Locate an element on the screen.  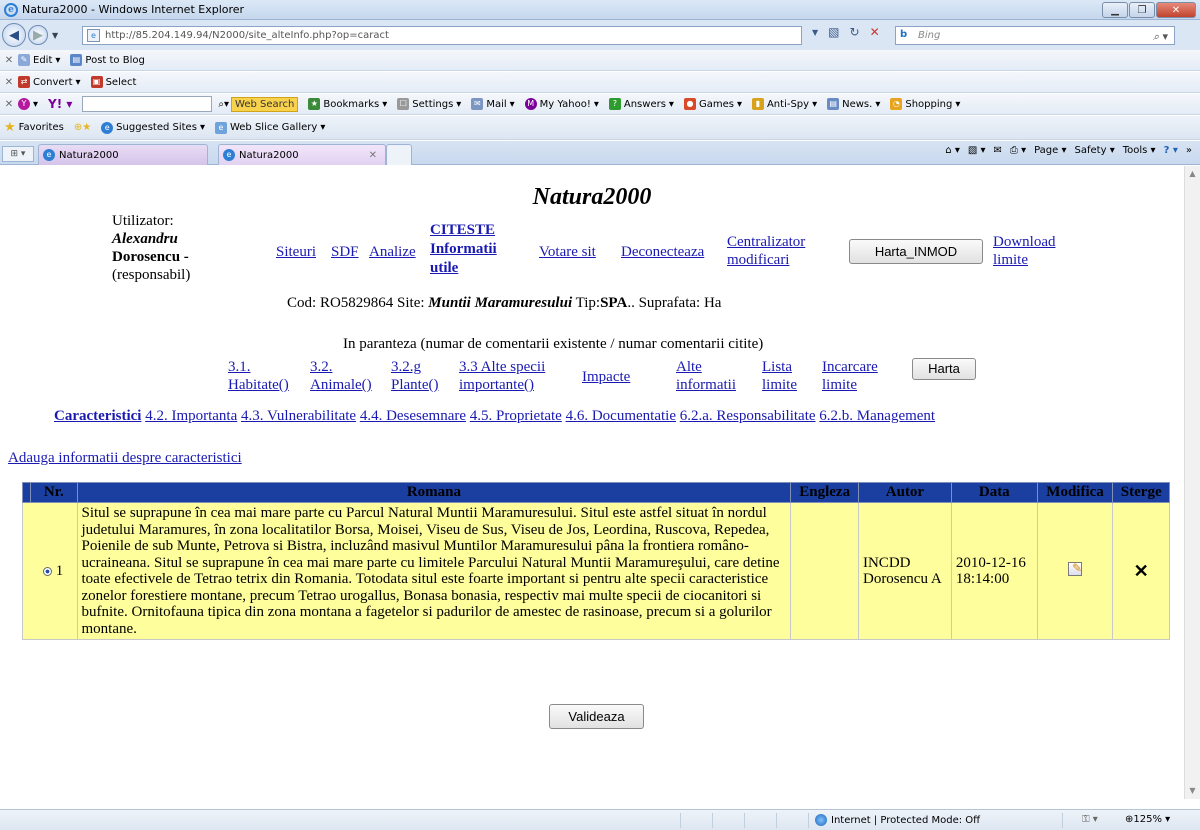
settings-button: ☐ Settings ▾ is located at coordinates (429, 104).